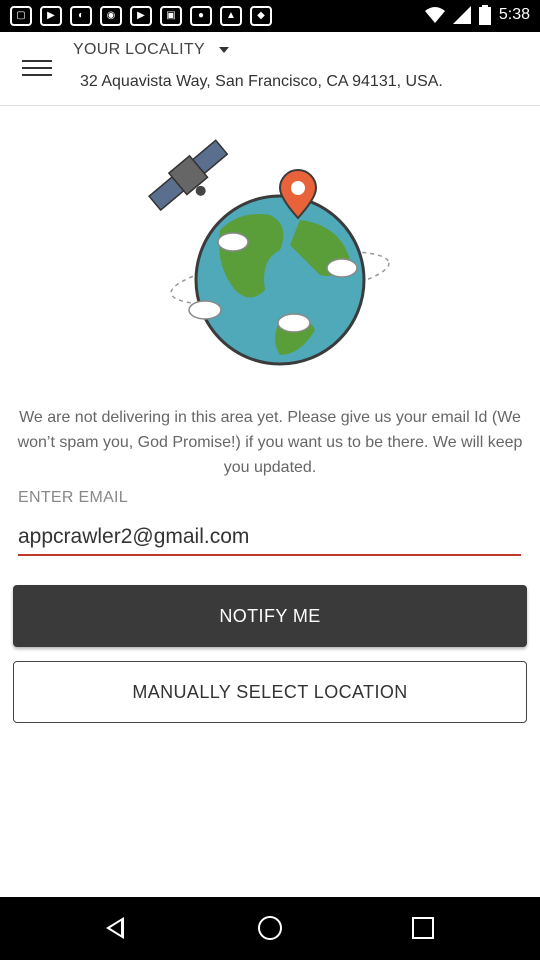 The height and width of the screenshot is (960, 540). I want to click on system-icons: 5:38, so click(477, 15).